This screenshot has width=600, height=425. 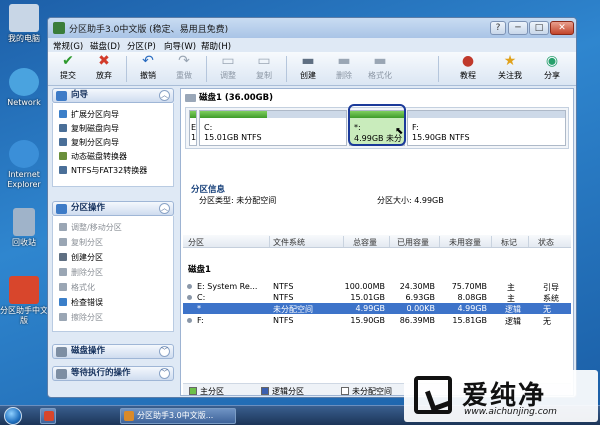 What do you see at coordinates (228, 69) in the screenshot?
I see `resize-button: ▭ 调整` at bounding box center [228, 69].